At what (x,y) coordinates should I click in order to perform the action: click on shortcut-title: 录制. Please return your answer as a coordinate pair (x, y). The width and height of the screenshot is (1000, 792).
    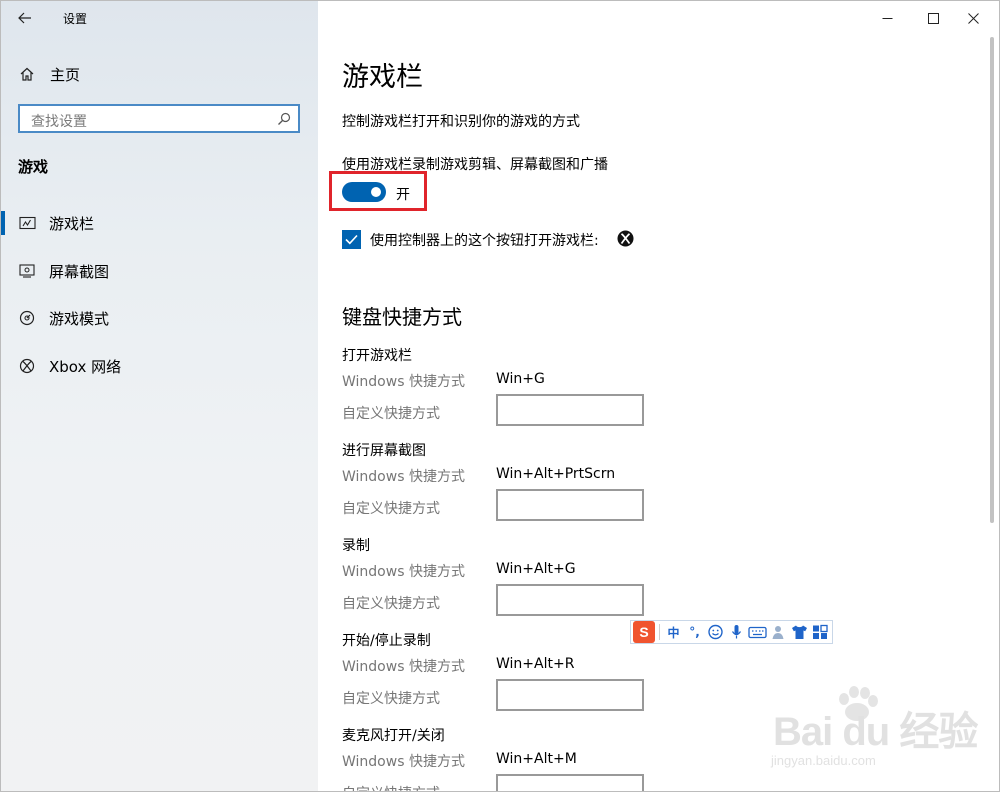
    Looking at the image, I should click on (356, 546).